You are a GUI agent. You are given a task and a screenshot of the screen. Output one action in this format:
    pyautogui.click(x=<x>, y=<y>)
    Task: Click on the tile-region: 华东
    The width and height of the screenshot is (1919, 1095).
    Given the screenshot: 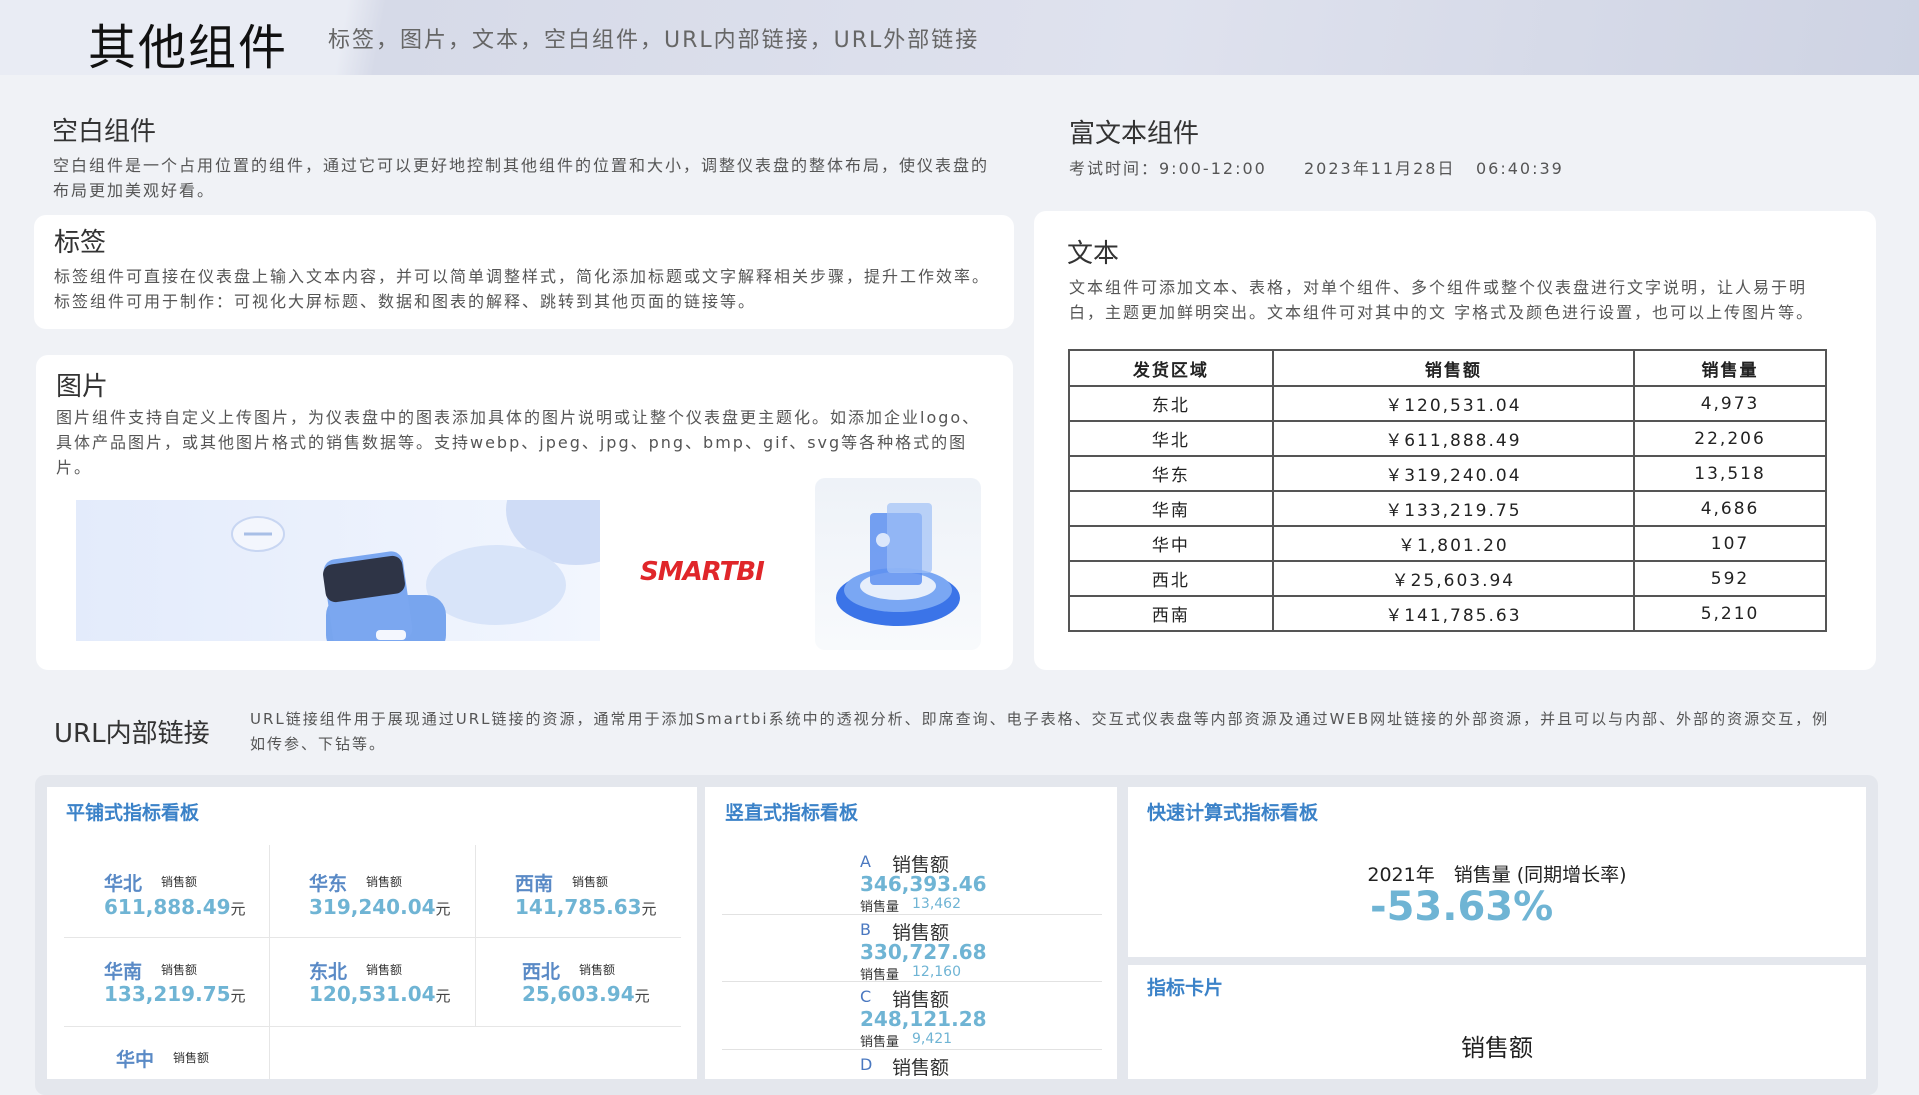 What is the action you would take?
    pyautogui.click(x=328, y=884)
    